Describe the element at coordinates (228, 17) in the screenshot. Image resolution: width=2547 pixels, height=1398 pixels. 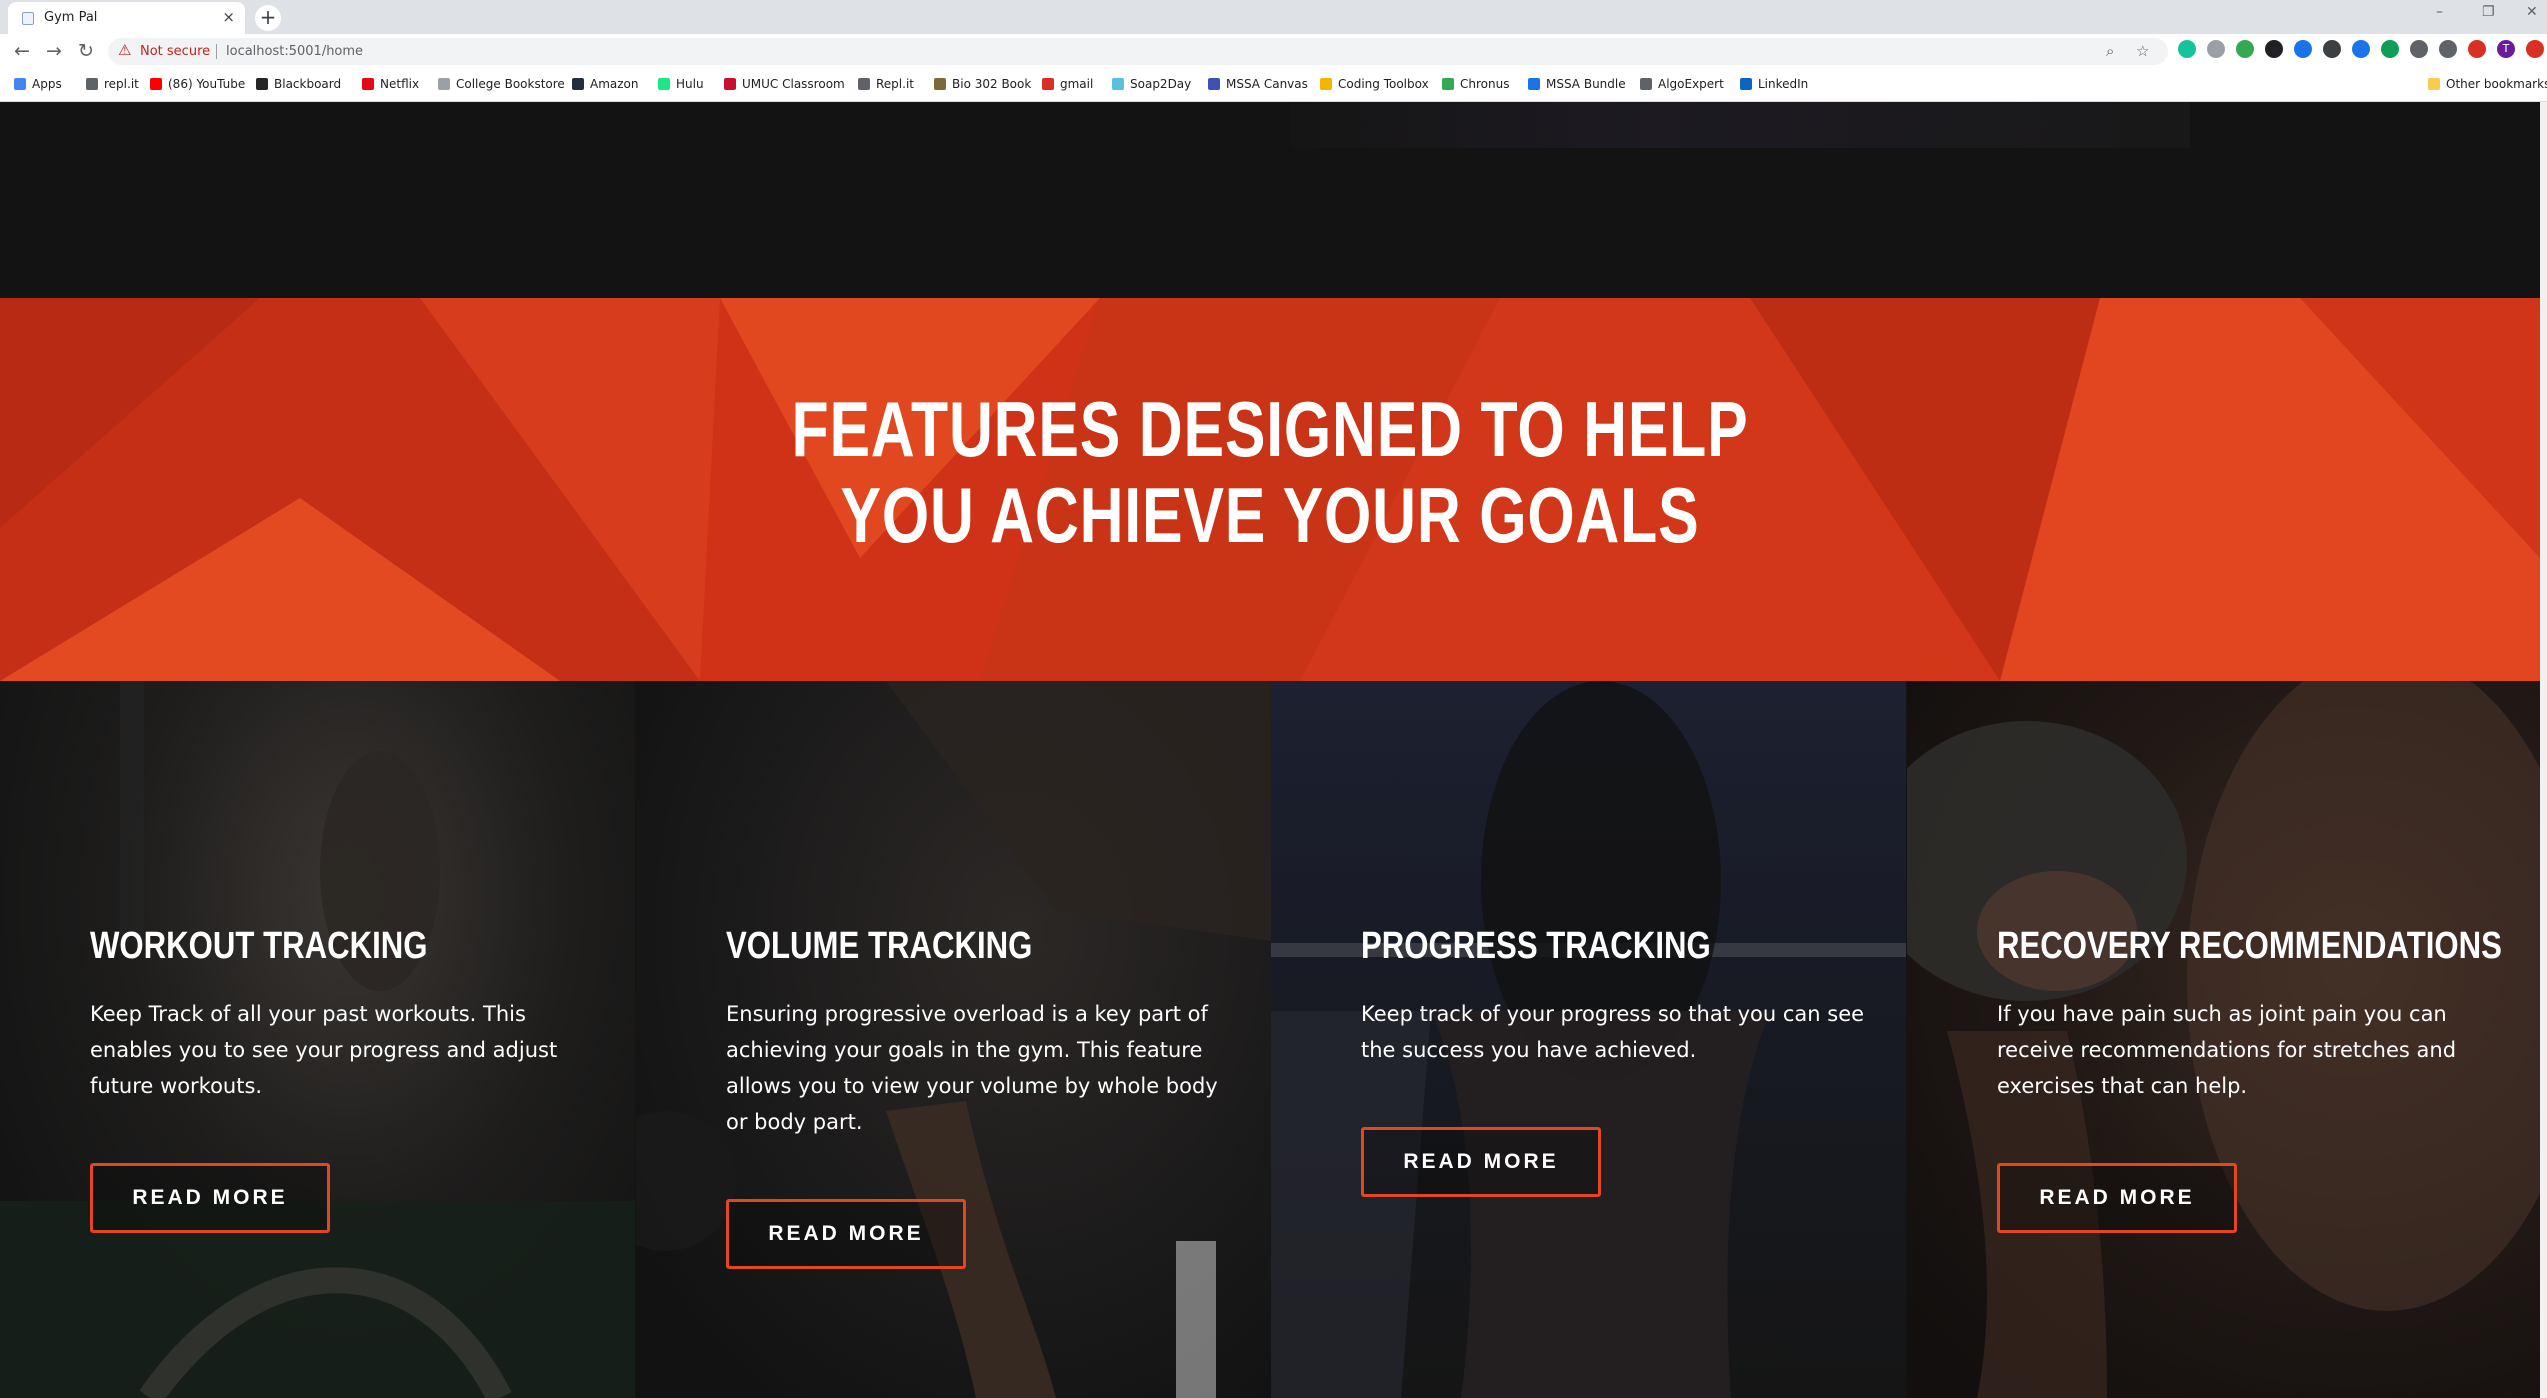
I see `tab-close-icon: ×` at that location.